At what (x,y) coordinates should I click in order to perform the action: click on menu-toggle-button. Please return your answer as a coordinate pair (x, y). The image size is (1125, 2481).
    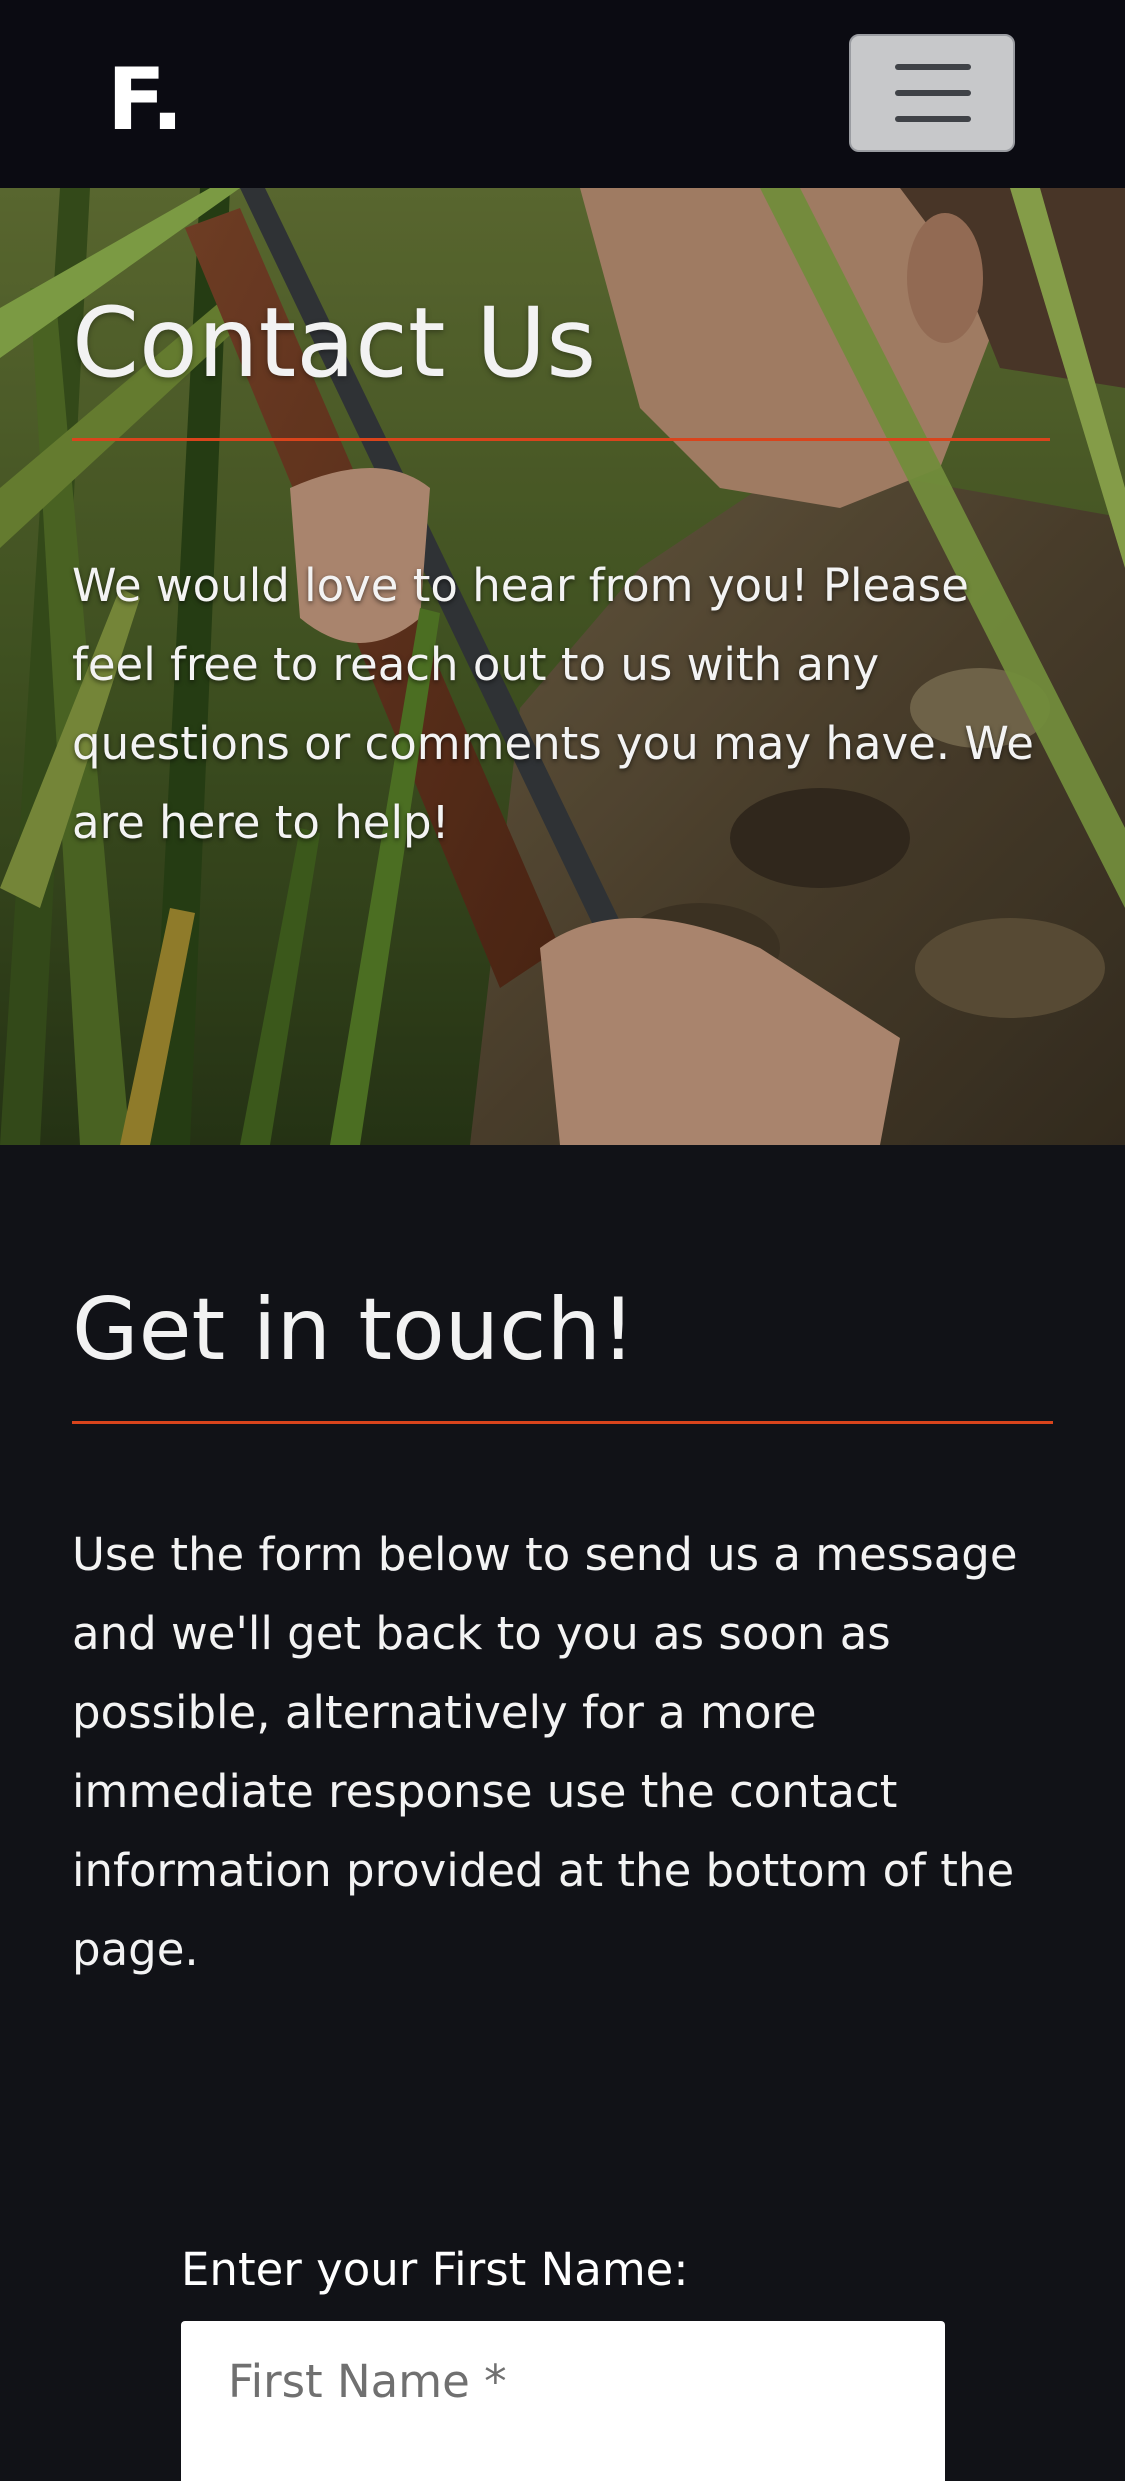
    Looking at the image, I should click on (932, 93).